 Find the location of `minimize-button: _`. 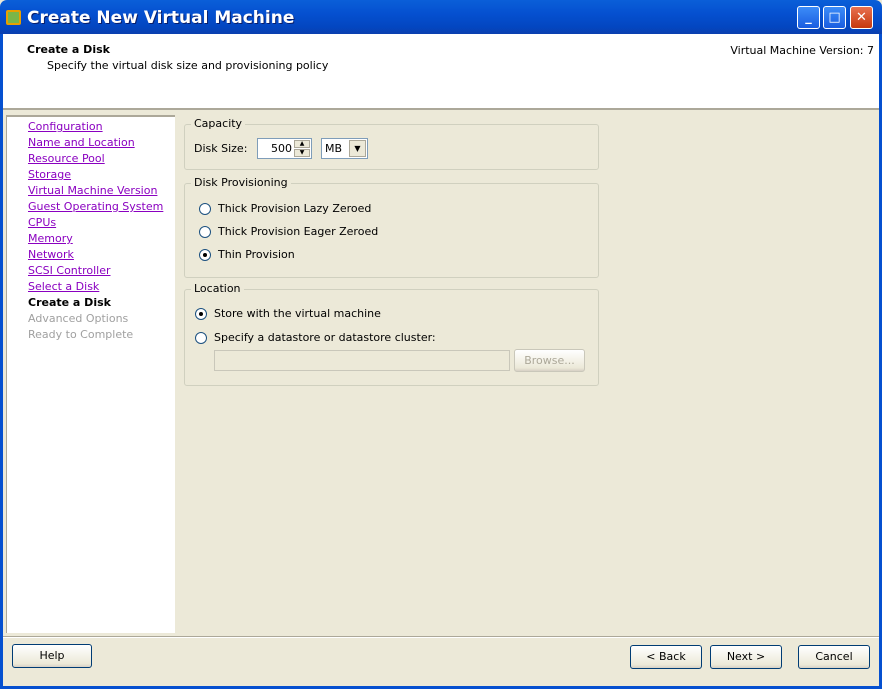

minimize-button: _ is located at coordinates (808, 17).